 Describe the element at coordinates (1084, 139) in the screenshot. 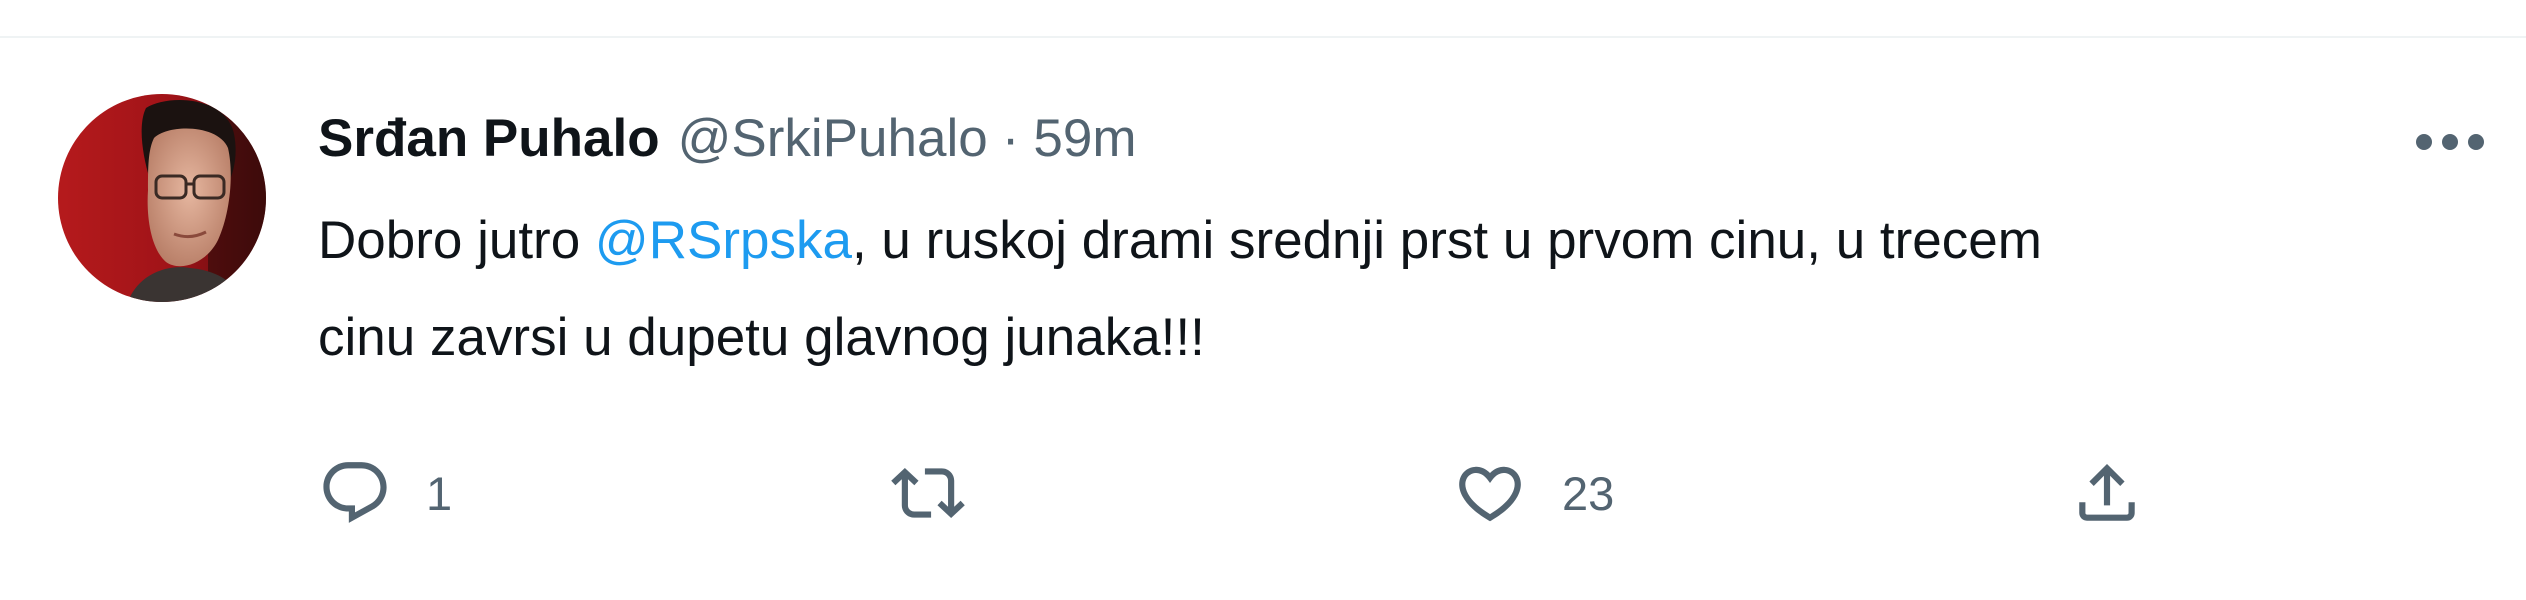

I see `tweet-timestamp: 59m` at that location.